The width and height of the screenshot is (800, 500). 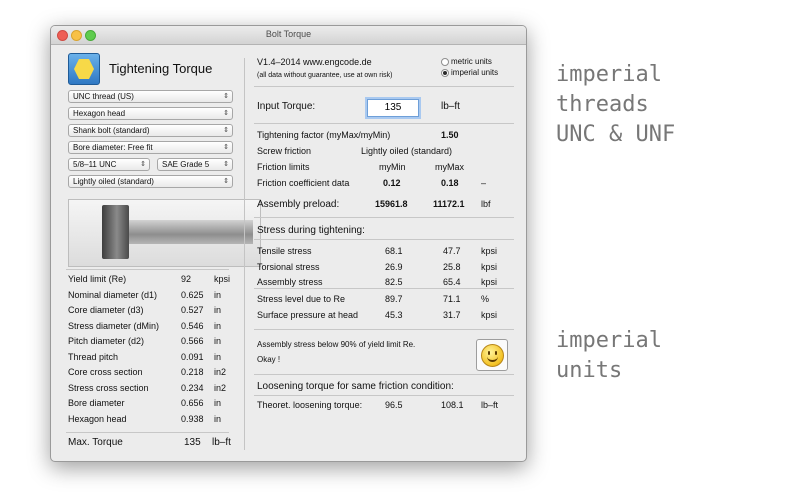 What do you see at coordinates (452, 282) in the screenshot?
I see `stress-max-value: 65.4` at bounding box center [452, 282].